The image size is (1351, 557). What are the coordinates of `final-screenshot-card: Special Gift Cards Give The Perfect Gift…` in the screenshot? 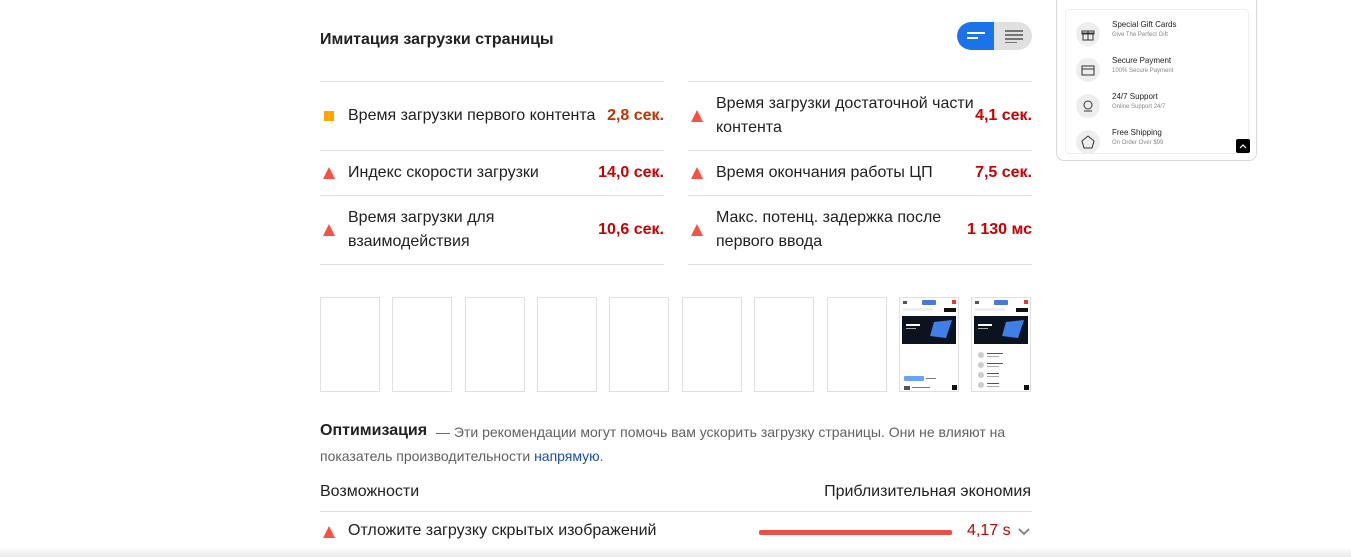 It's located at (1156, 80).